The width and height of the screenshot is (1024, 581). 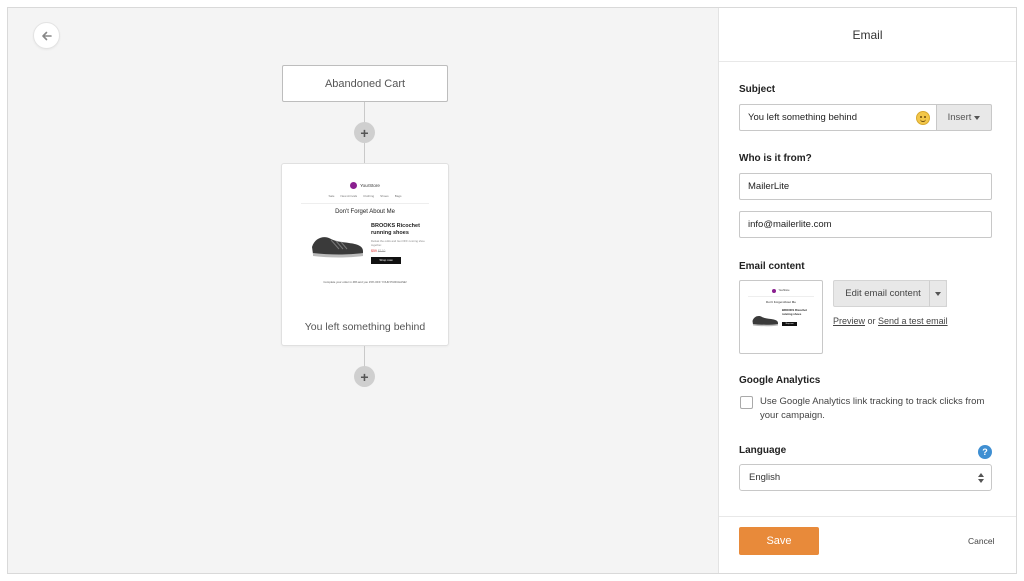 I want to click on save-label: Save, so click(x=779, y=541).